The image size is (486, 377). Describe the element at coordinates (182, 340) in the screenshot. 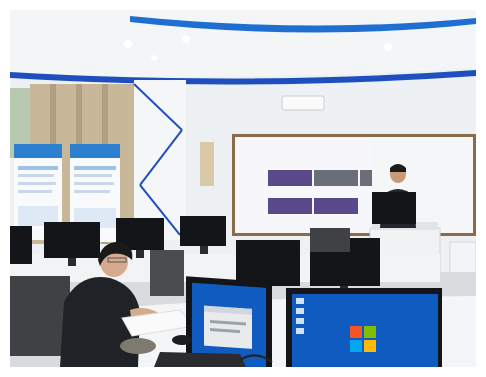

I see `mouse` at that location.